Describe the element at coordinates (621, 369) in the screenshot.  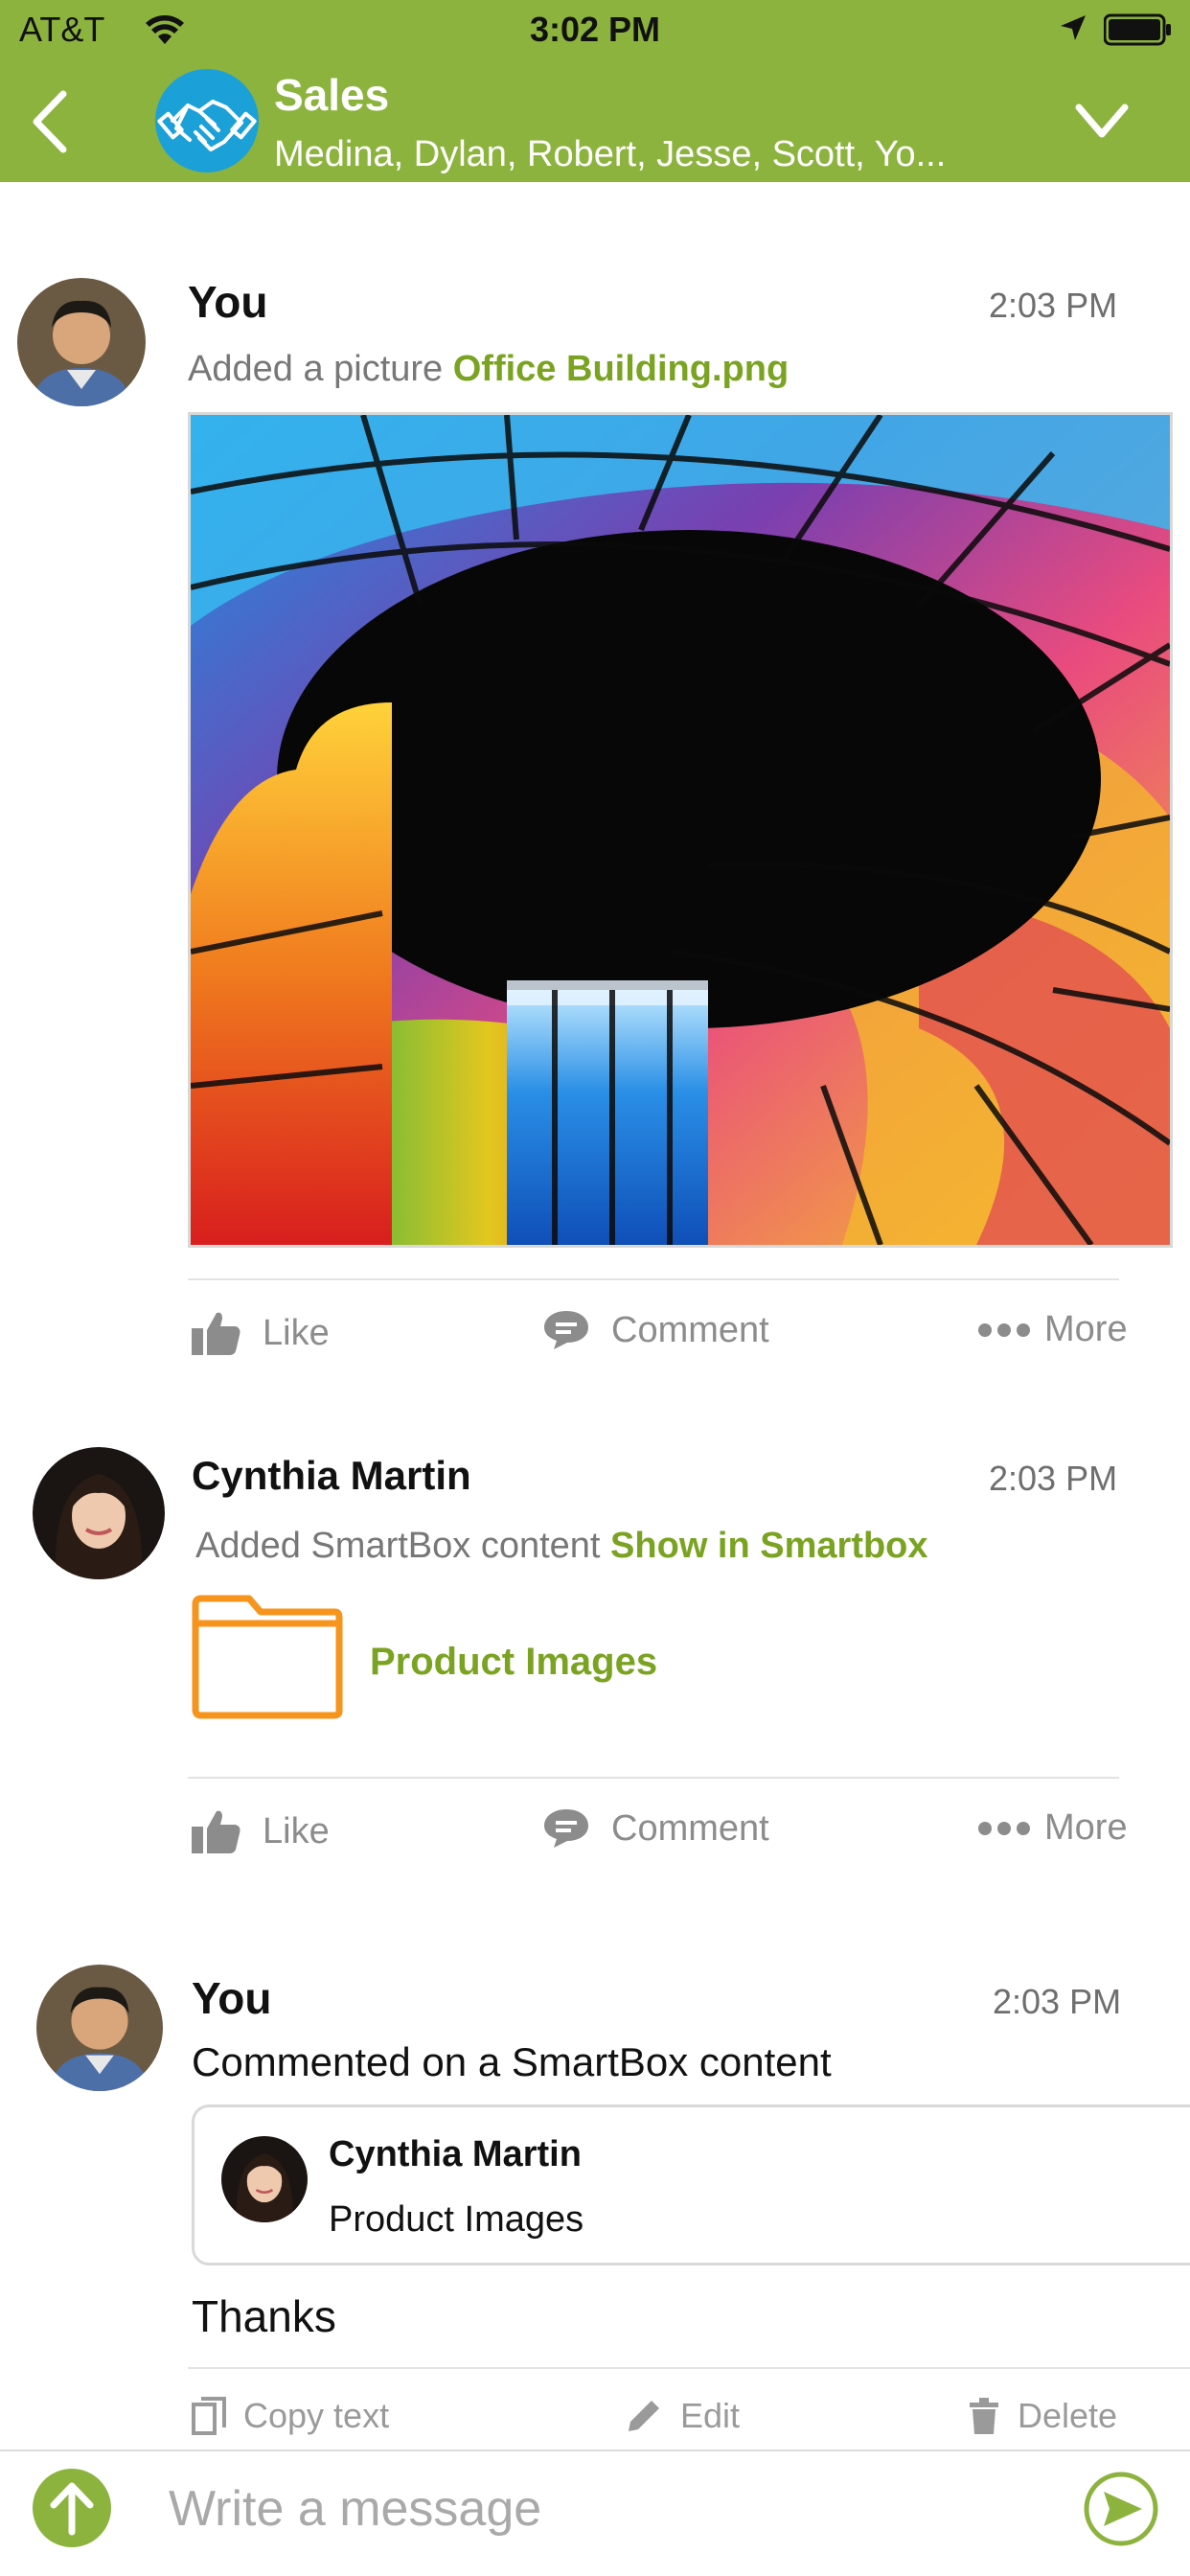
I see `attachment-link: Office Building.png` at that location.